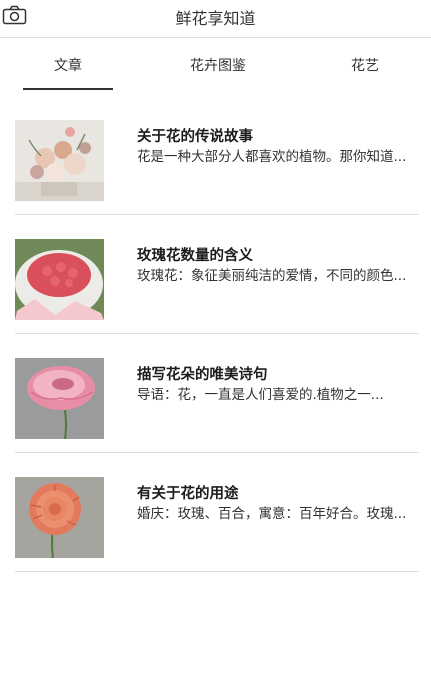 The height and width of the screenshot is (689, 431). What do you see at coordinates (59, 398) in the screenshot?
I see `article-thumbnail-pink-flower` at bounding box center [59, 398].